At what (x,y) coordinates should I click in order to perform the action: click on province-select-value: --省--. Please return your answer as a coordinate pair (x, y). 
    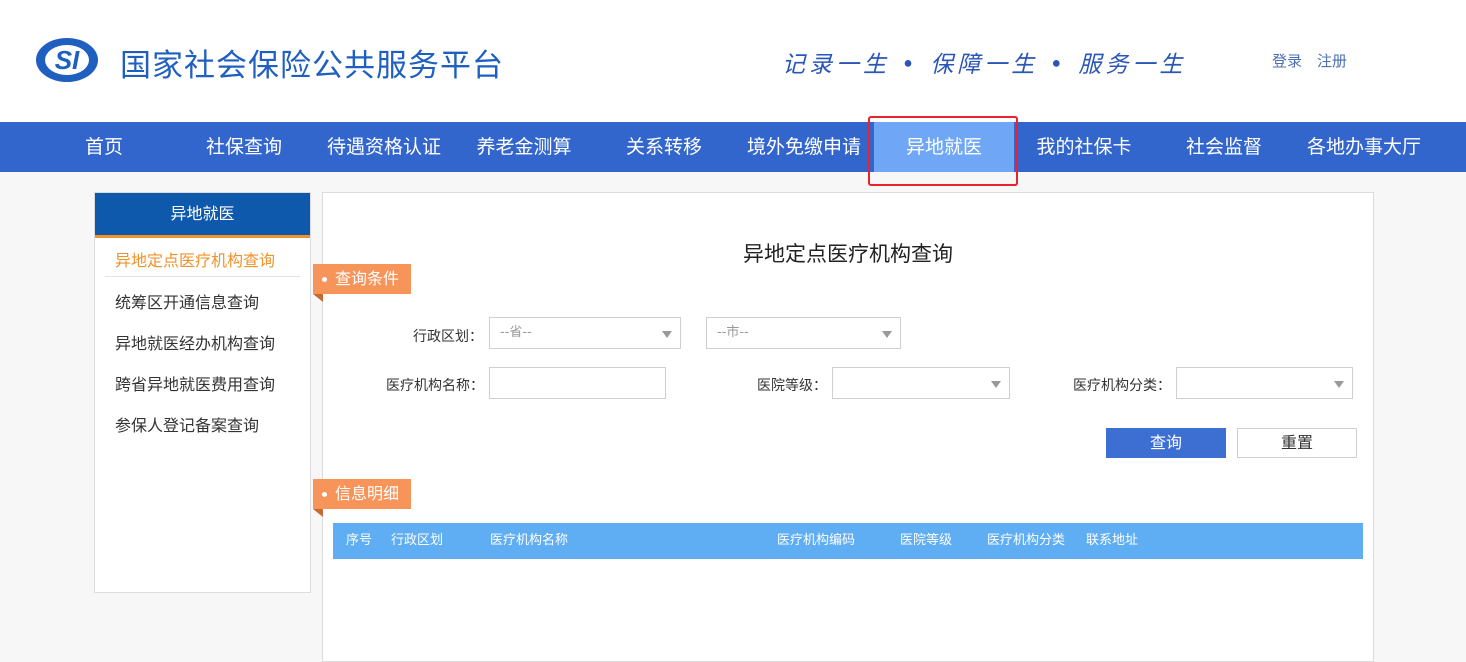
    Looking at the image, I should click on (516, 332).